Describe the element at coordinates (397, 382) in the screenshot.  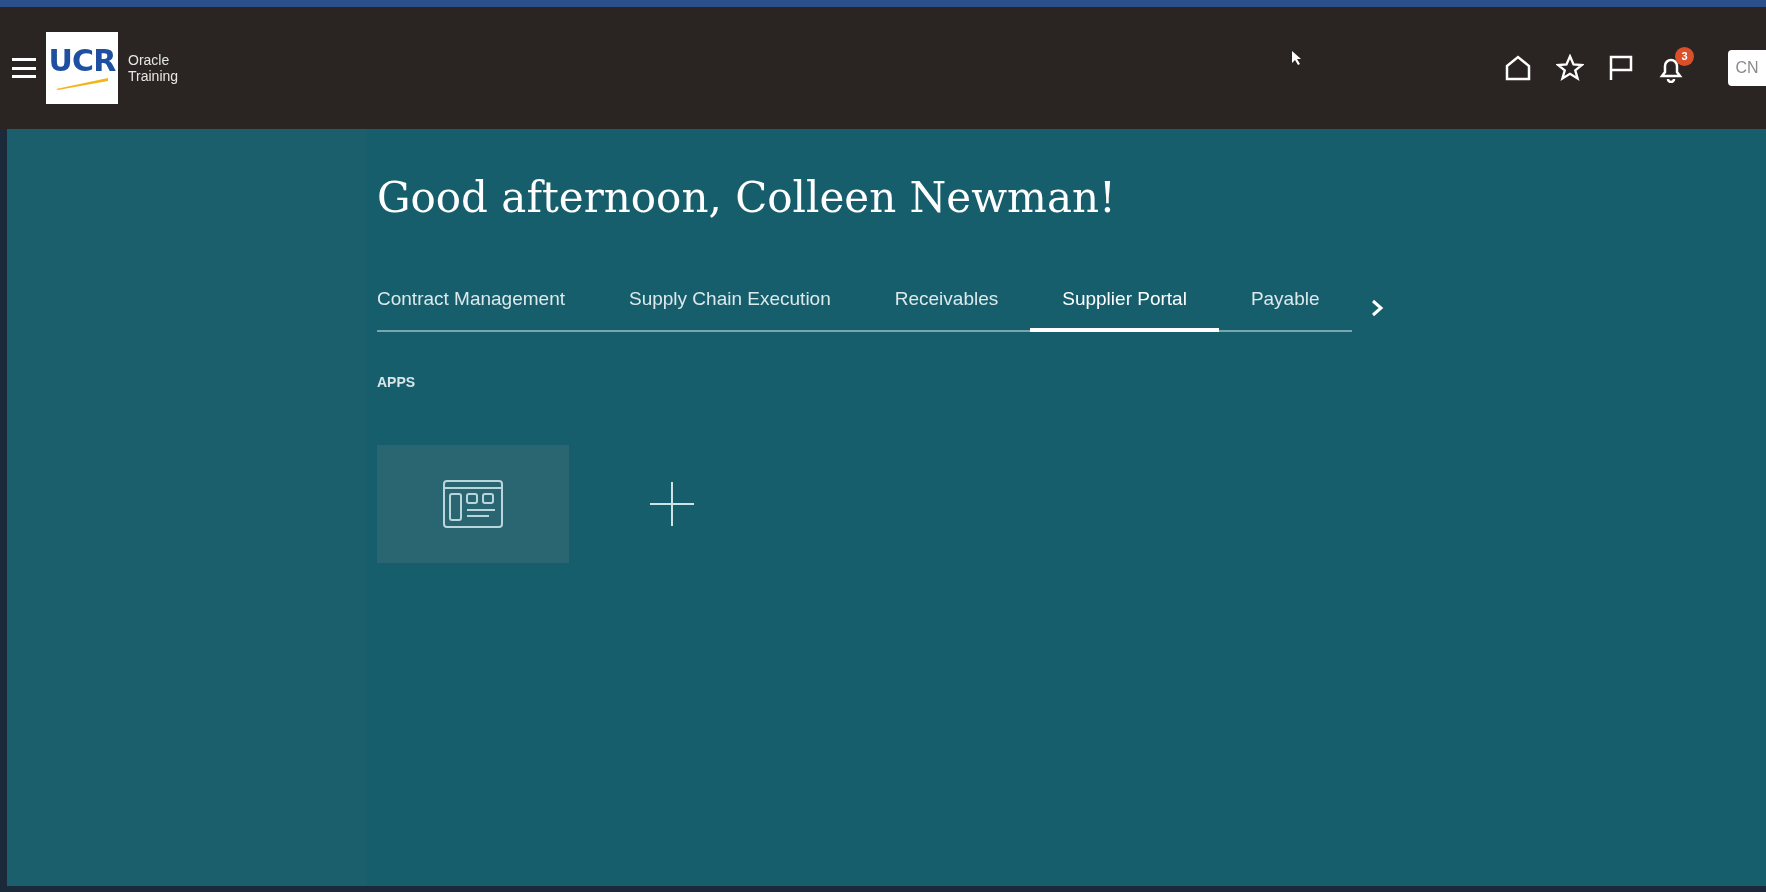
I see `apps-heading: APPS` at that location.